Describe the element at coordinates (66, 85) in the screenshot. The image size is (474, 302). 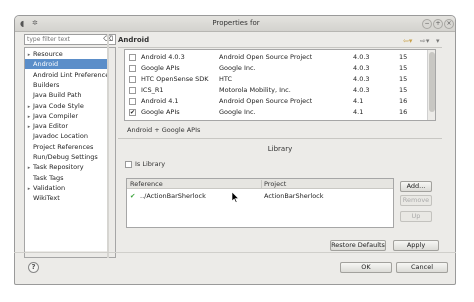
I see `tree-item: Builders` at that location.